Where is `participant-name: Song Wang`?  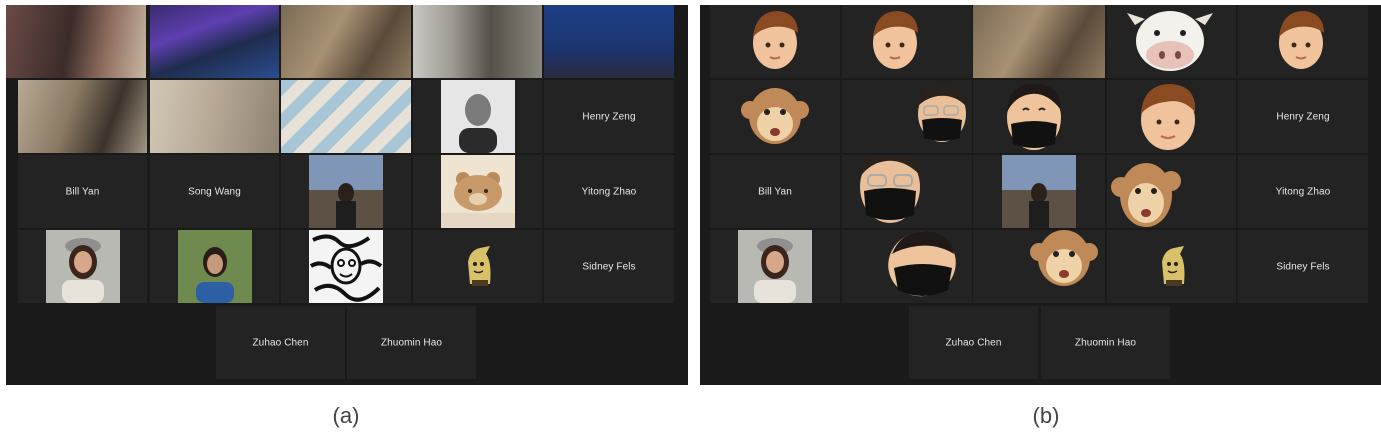 participant-name: Song Wang is located at coordinates (214, 191).